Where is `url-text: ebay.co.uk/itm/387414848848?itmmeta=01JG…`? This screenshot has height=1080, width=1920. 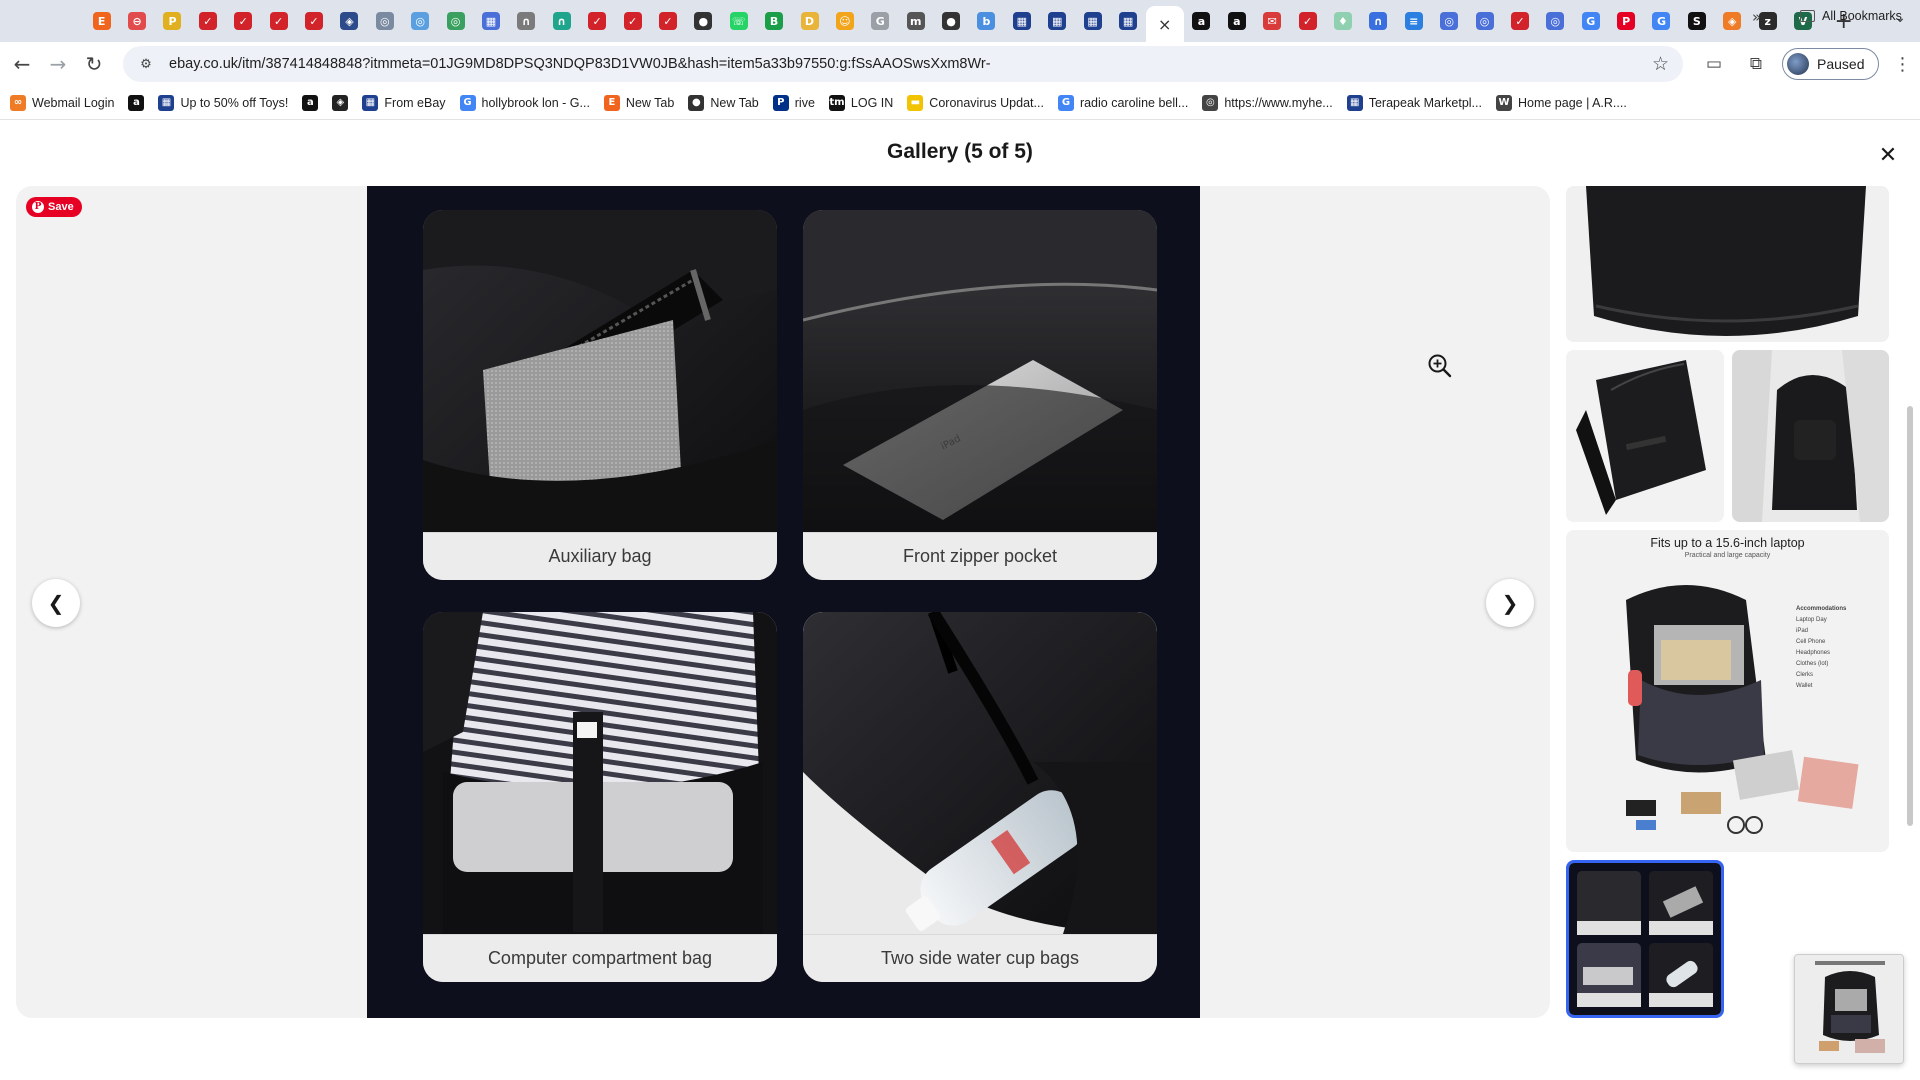
url-text: ebay.co.uk/itm/387414848848?itmmeta=01JG… is located at coordinates (580, 64).